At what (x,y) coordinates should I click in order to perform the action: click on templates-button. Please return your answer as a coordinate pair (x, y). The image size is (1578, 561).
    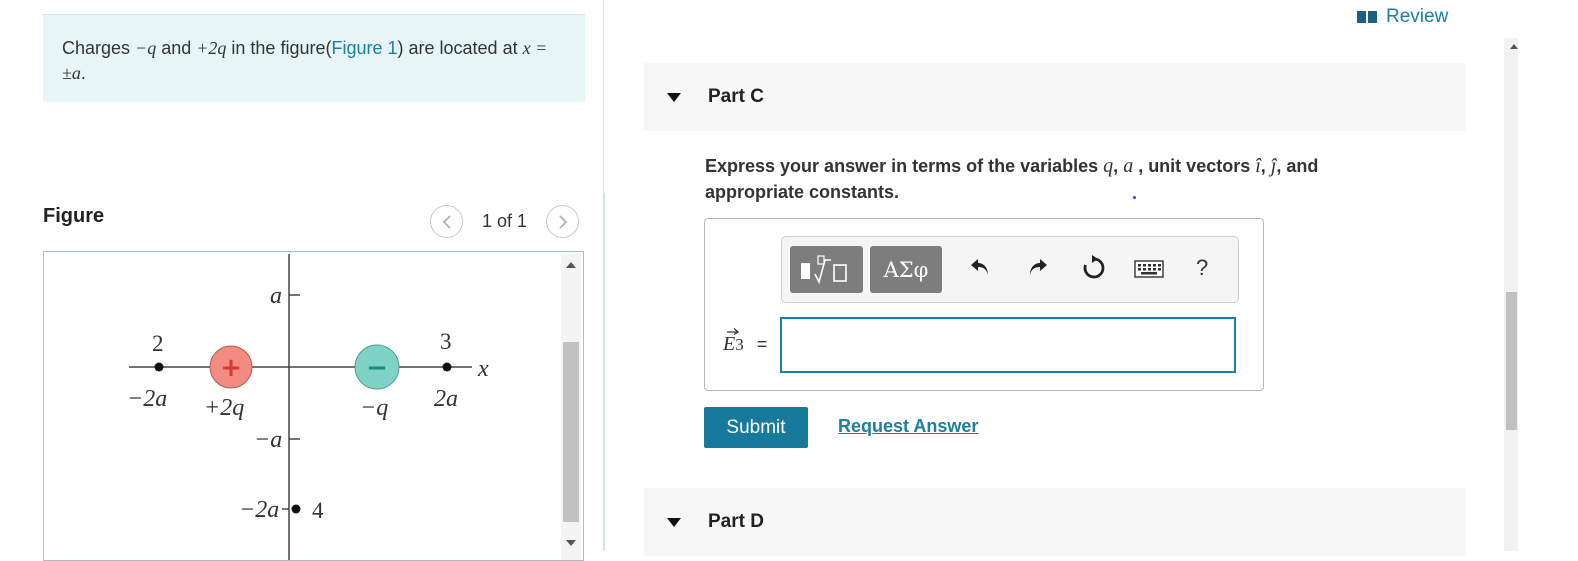
    Looking at the image, I should click on (826, 269).